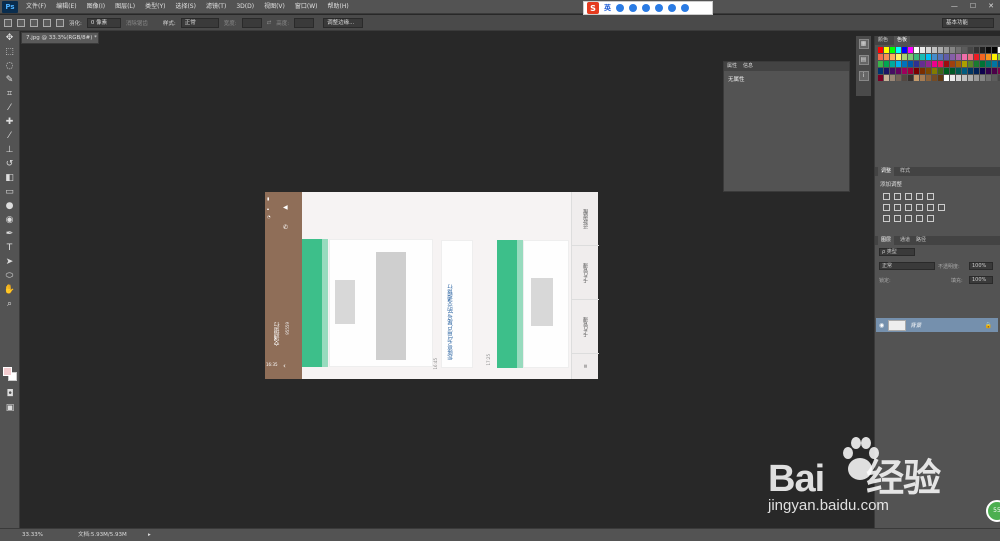 This screenshot has height=541, width=1000. What do you see at coordinates (185, 7) in the screenshot?
I see `menu-select: 选择(S)` at bounding box center [185, 7].